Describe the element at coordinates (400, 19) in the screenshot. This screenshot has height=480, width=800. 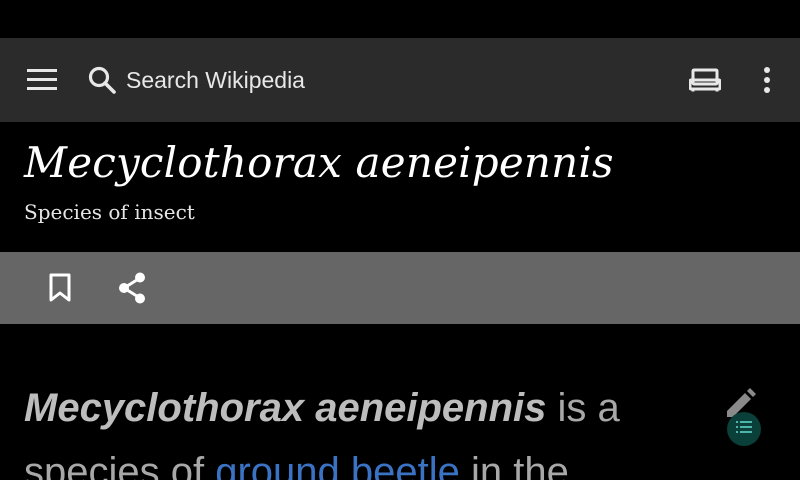
I see `status-bar` at that location.